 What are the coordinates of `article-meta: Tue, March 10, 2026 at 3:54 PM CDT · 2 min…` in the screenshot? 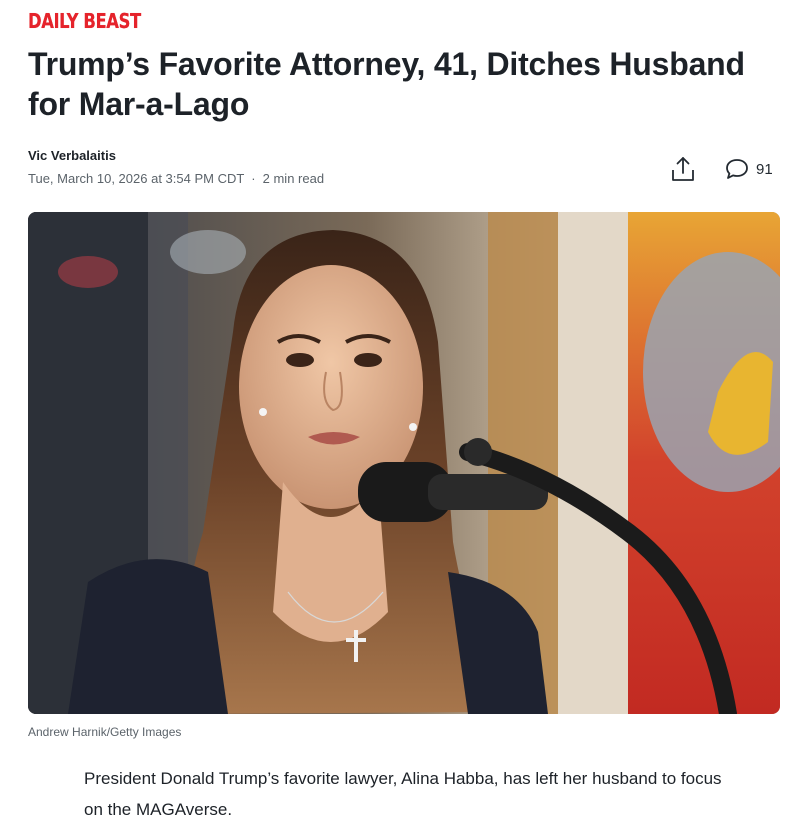 It's located at (176, 178).